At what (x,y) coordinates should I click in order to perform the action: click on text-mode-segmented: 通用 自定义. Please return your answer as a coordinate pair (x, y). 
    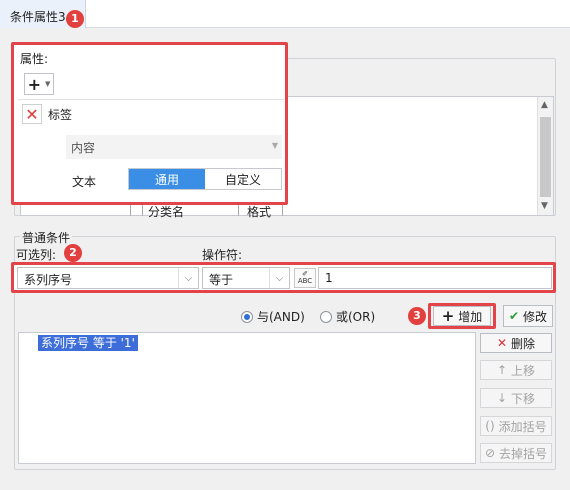
    Looking at the image, I should click on (205, 179).